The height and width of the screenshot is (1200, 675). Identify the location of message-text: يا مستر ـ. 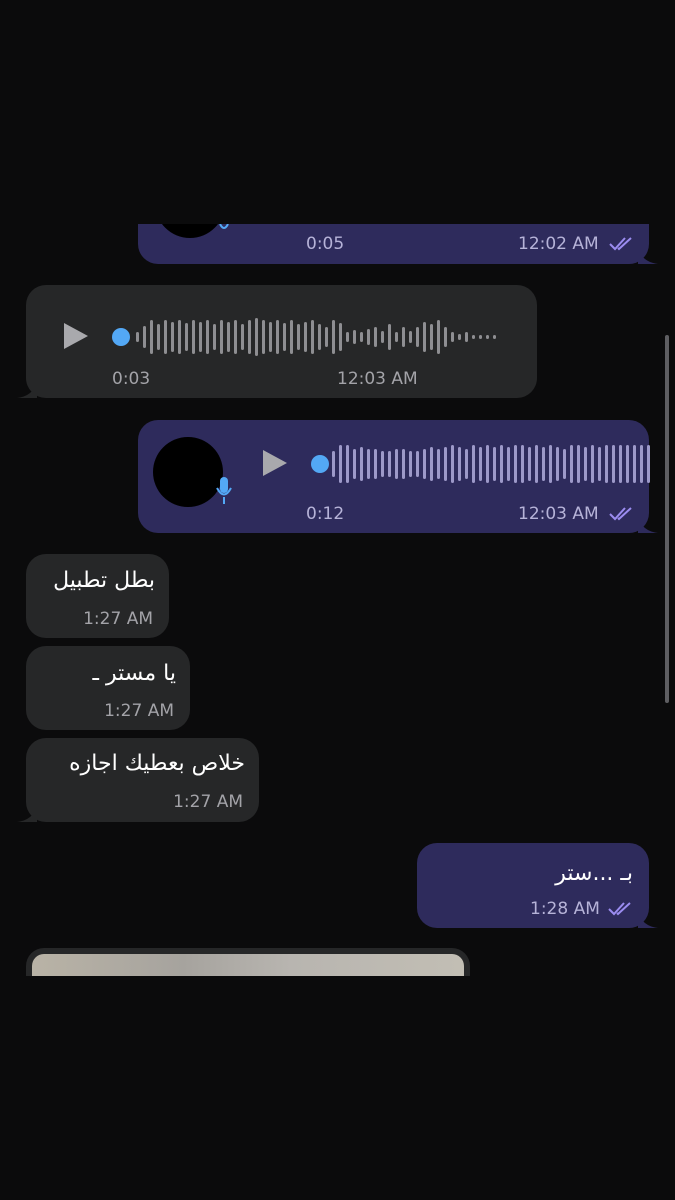
(134, 673).